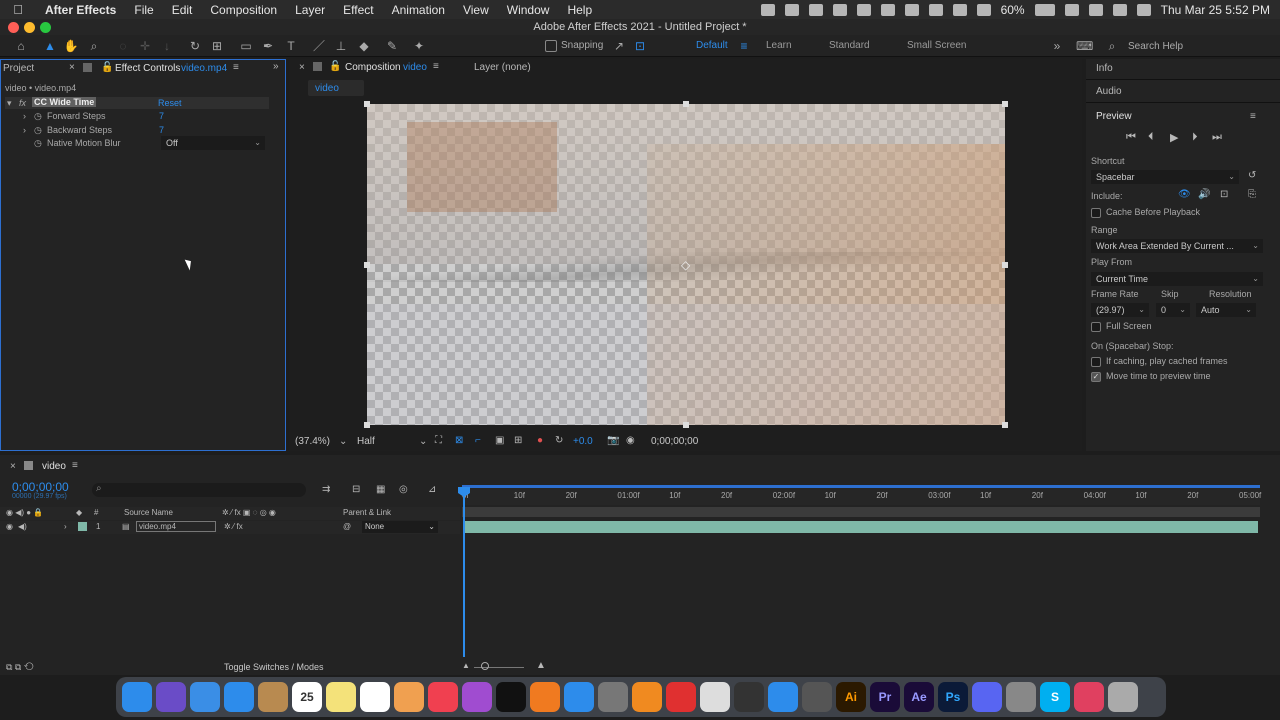  What do you see at coordinates (1121, 326) in the screenshot?
I see `full-screen-checkbox: Full Screen` at bounding box center [1121, 326].